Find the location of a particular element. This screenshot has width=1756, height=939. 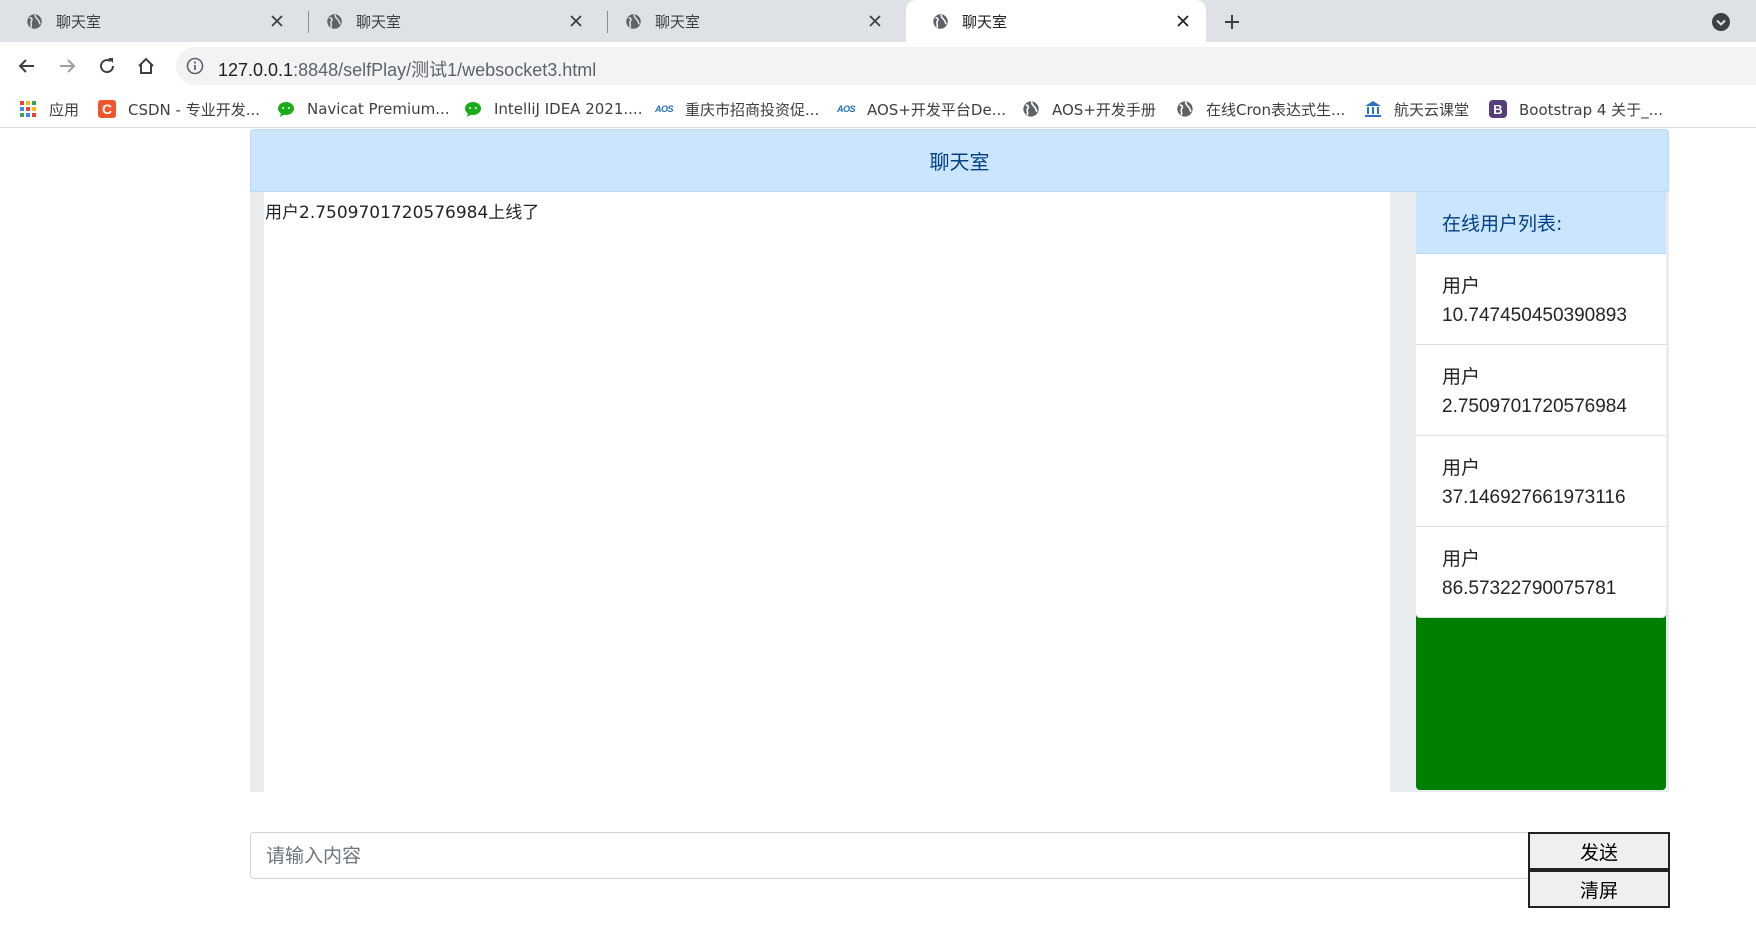

tab-search-icon is located at coordinates (1721, 22).